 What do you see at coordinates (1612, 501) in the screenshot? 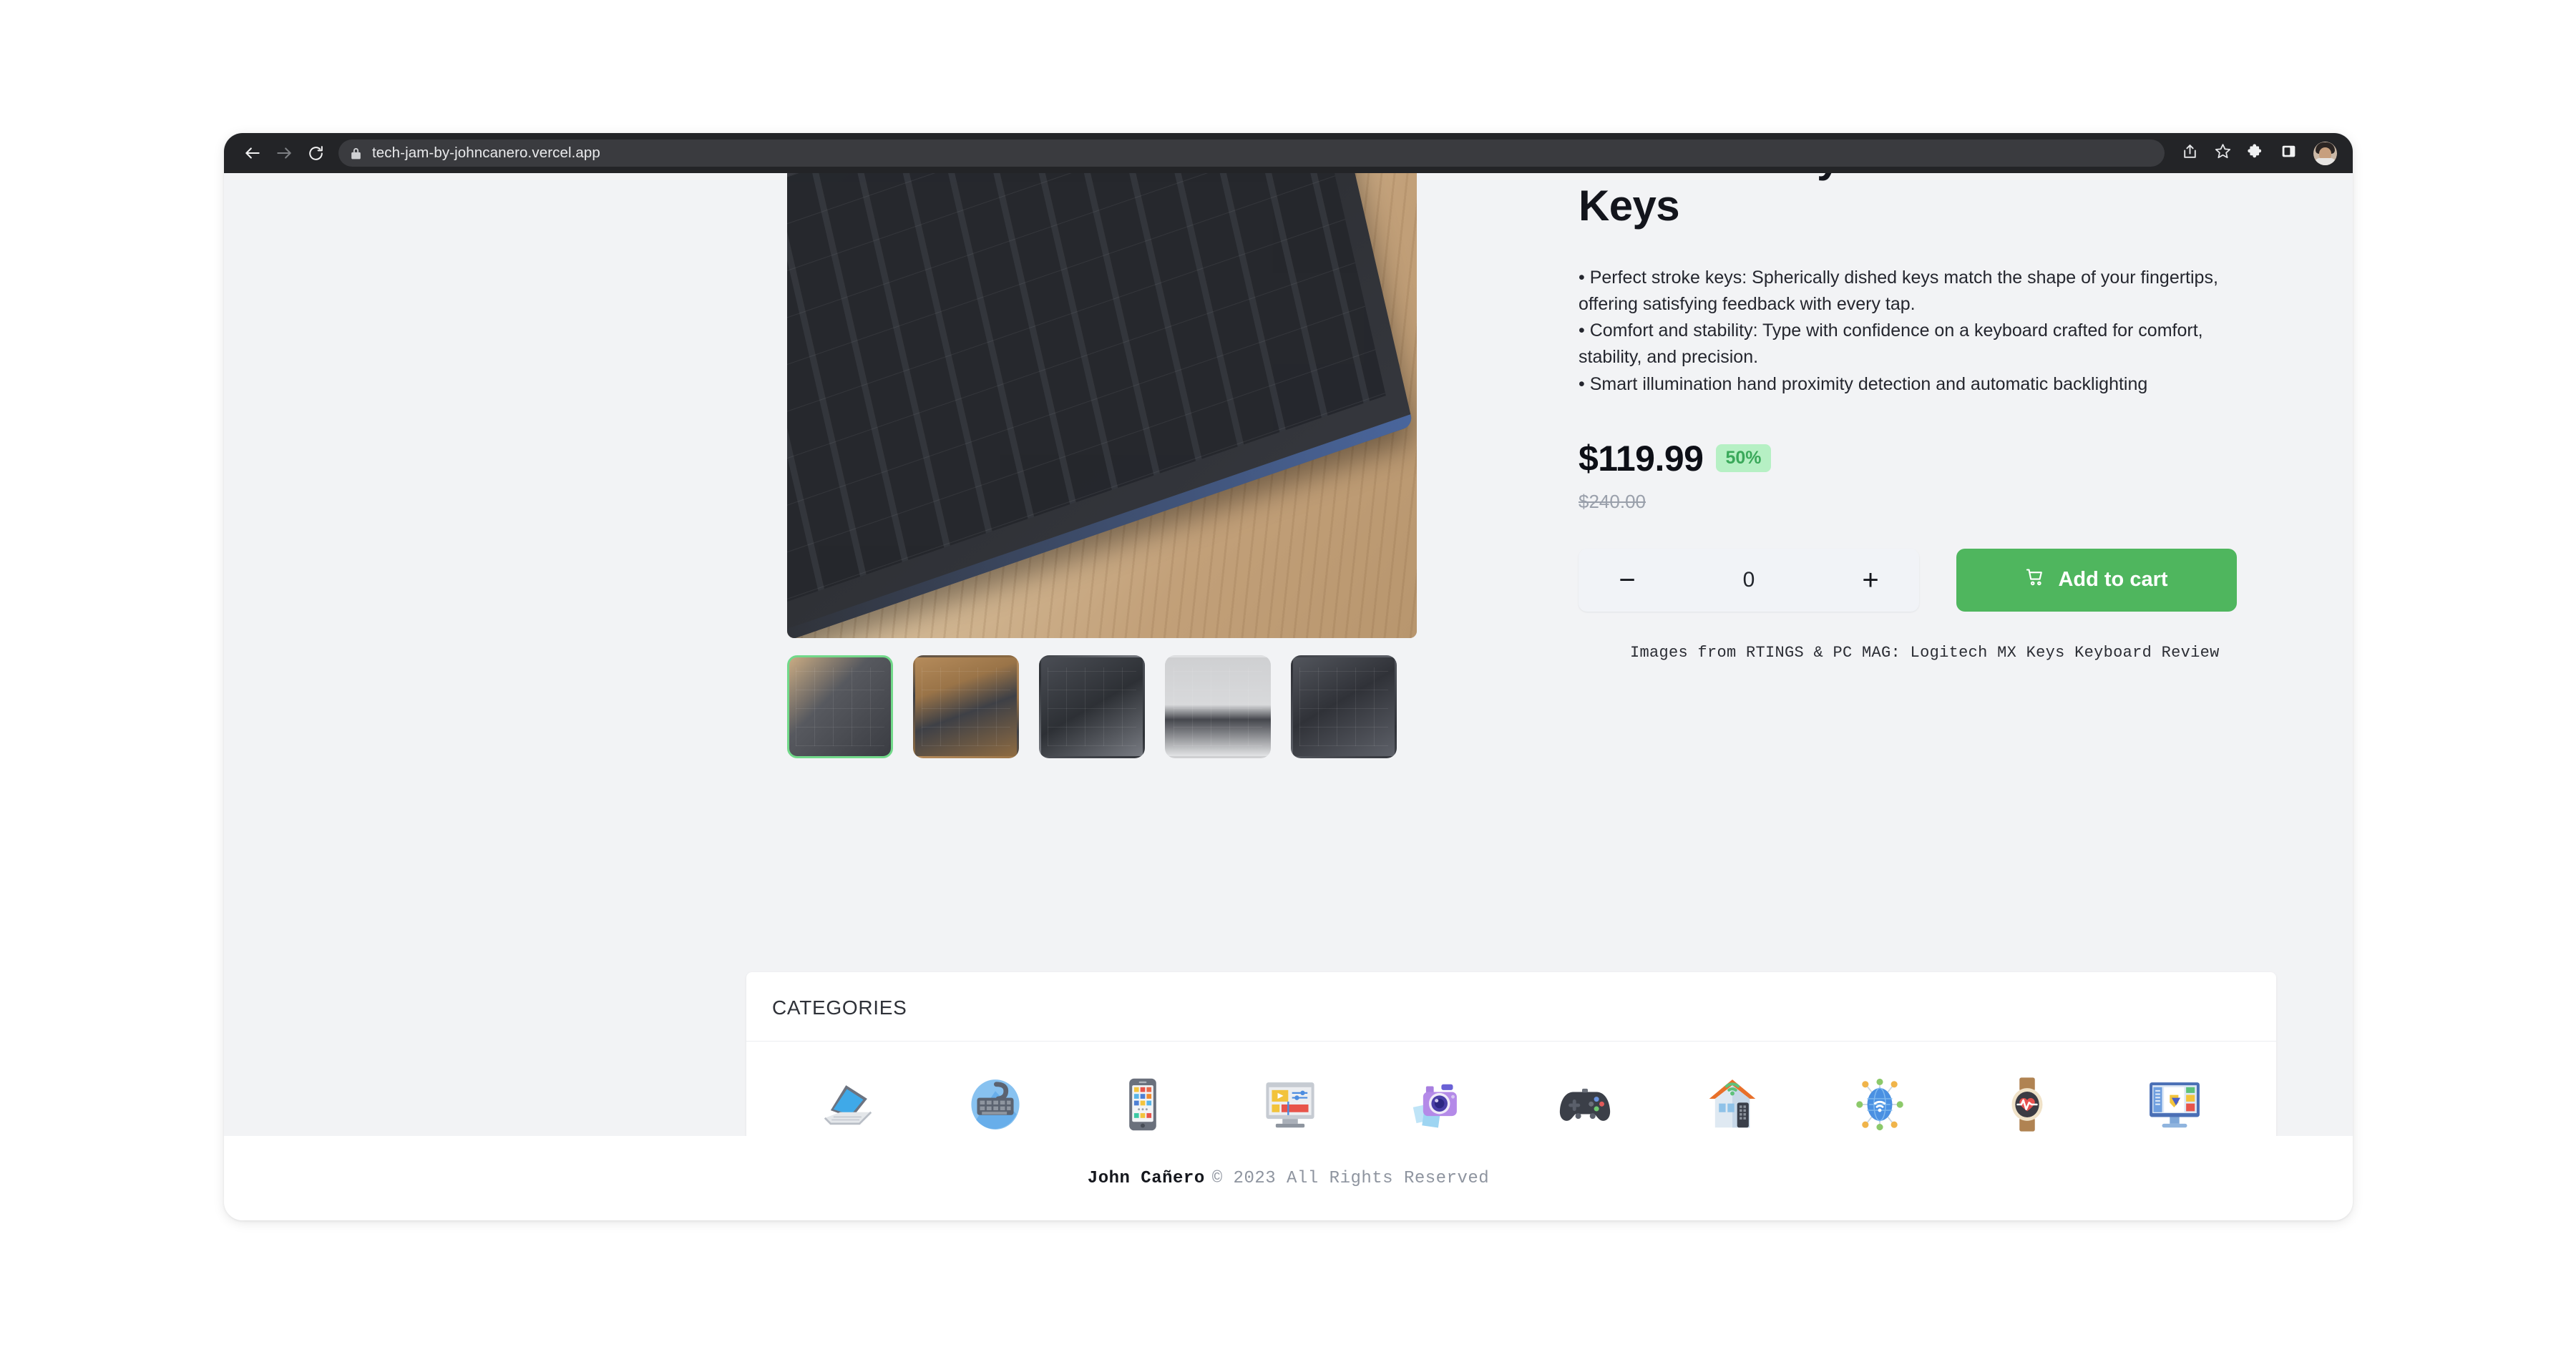
I see `original-price: $240.00` at bounding box center [1612, 501].